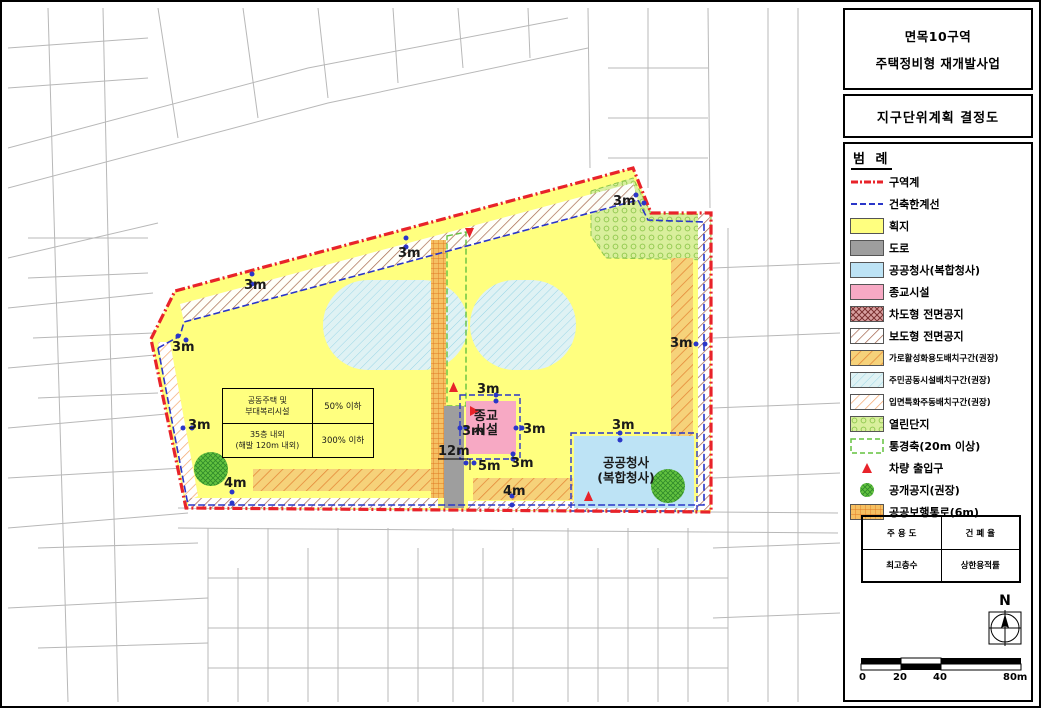 This screenshot has width=1041, height=708. Describe the element at coordinates (941, 549) in the screenshot. I see `zoning-info-table: 주 용 도 건 폐 율 최고층수 상한용적률` at that location.